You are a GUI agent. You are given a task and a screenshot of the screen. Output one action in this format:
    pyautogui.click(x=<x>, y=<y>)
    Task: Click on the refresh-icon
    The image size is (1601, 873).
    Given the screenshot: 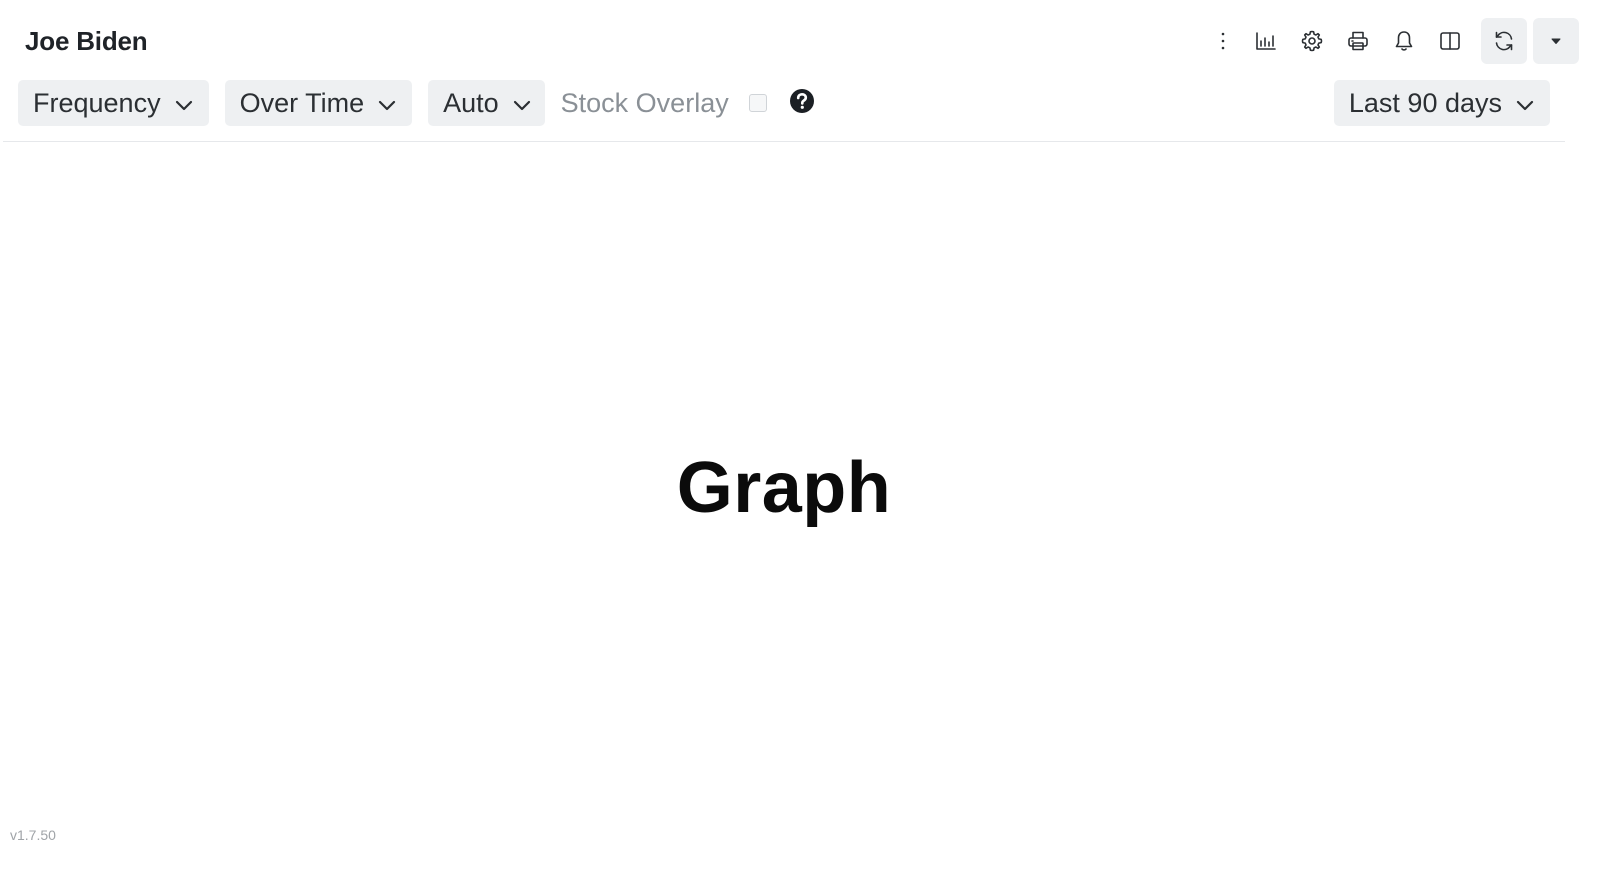 What is the action you would take?
    pyautogui.click(x=1504, y=41)
    